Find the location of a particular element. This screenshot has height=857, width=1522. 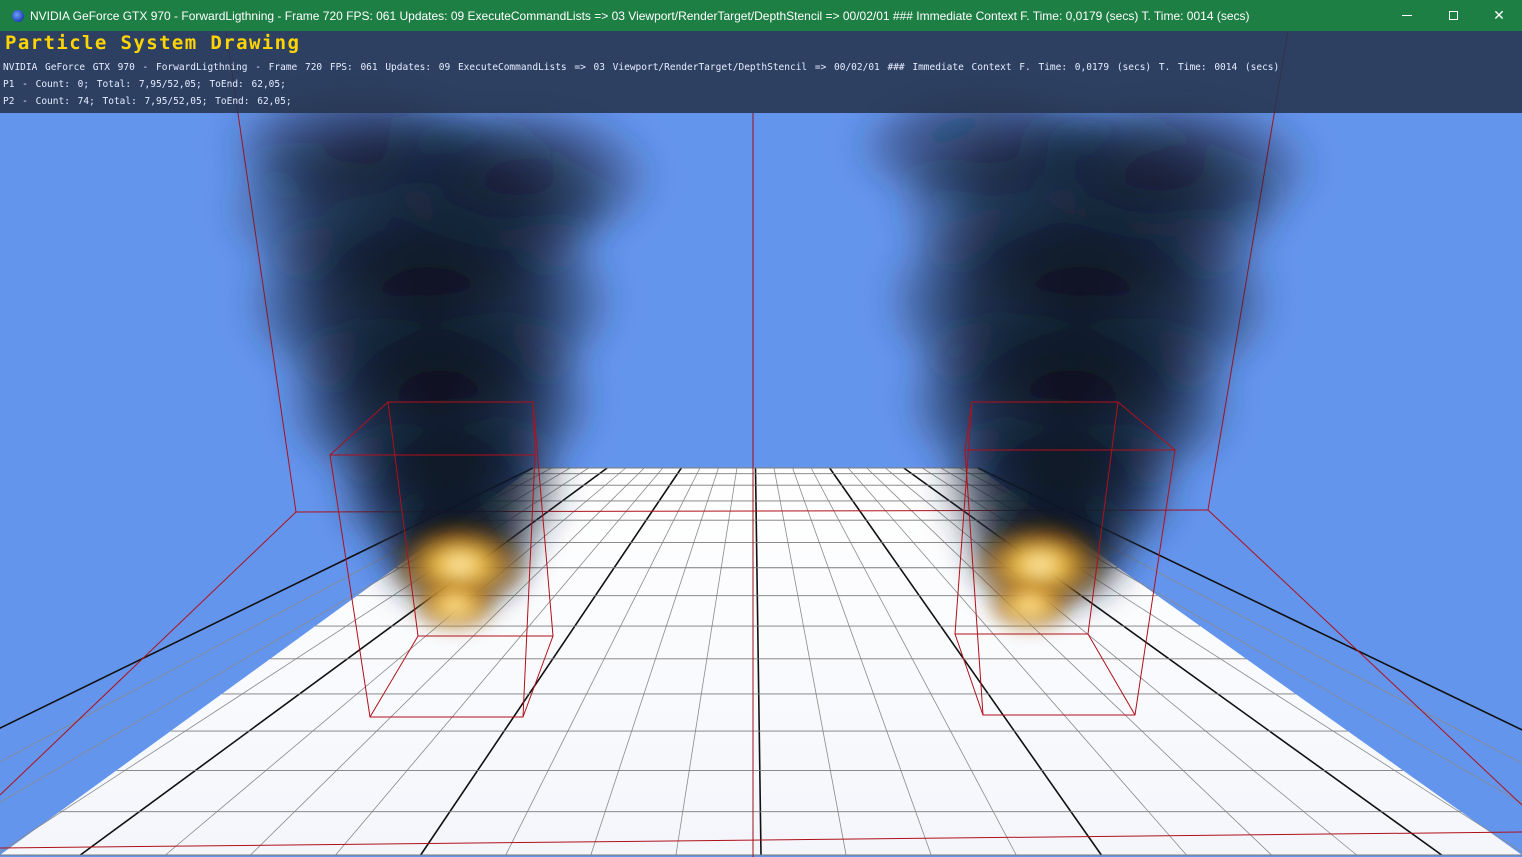

window-controls: ✕ is located at coordinates (1453, 15).